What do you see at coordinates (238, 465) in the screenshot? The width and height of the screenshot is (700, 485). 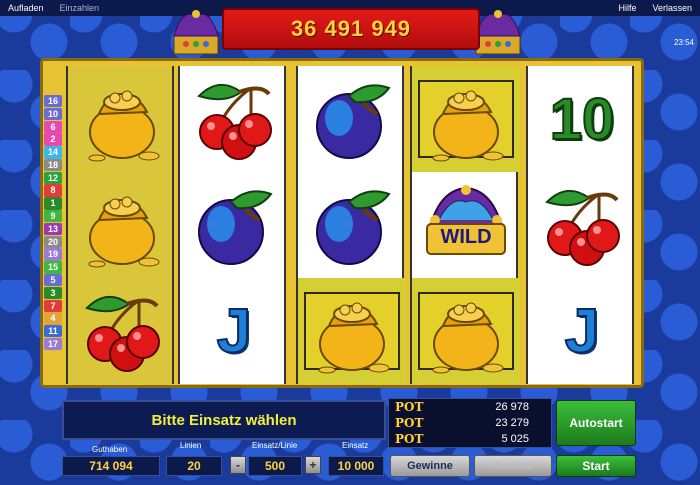 I see `bet-minus-button: -` at bounding box center [238, 465].